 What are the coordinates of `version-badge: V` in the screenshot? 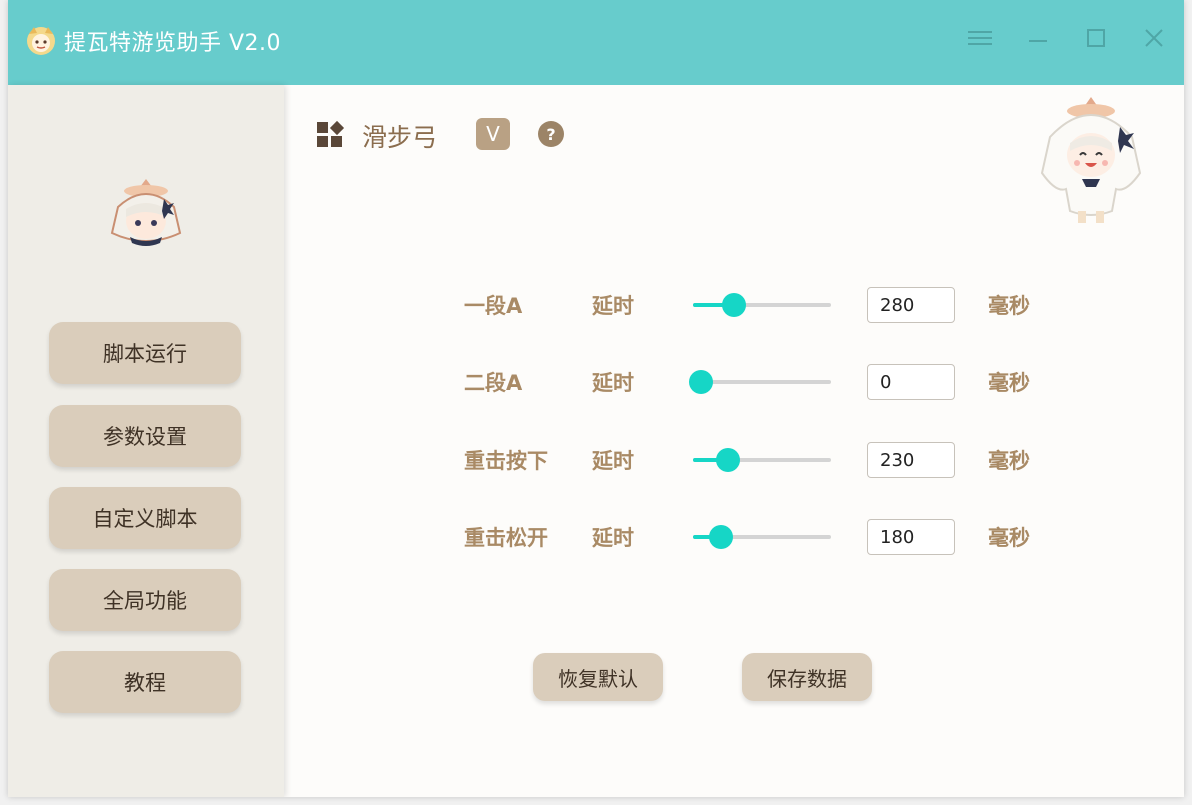 It's located at (493, 134).